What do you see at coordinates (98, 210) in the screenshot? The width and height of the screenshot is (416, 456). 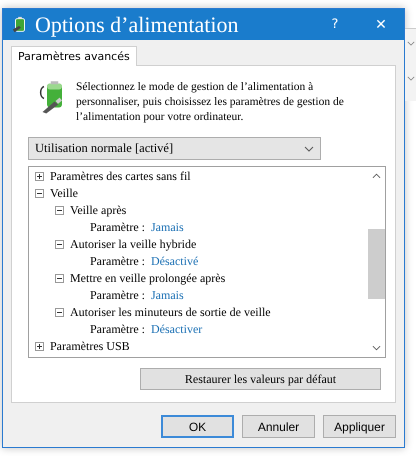 I see `tree-item: Veille après` at bounding box center [98, 210].